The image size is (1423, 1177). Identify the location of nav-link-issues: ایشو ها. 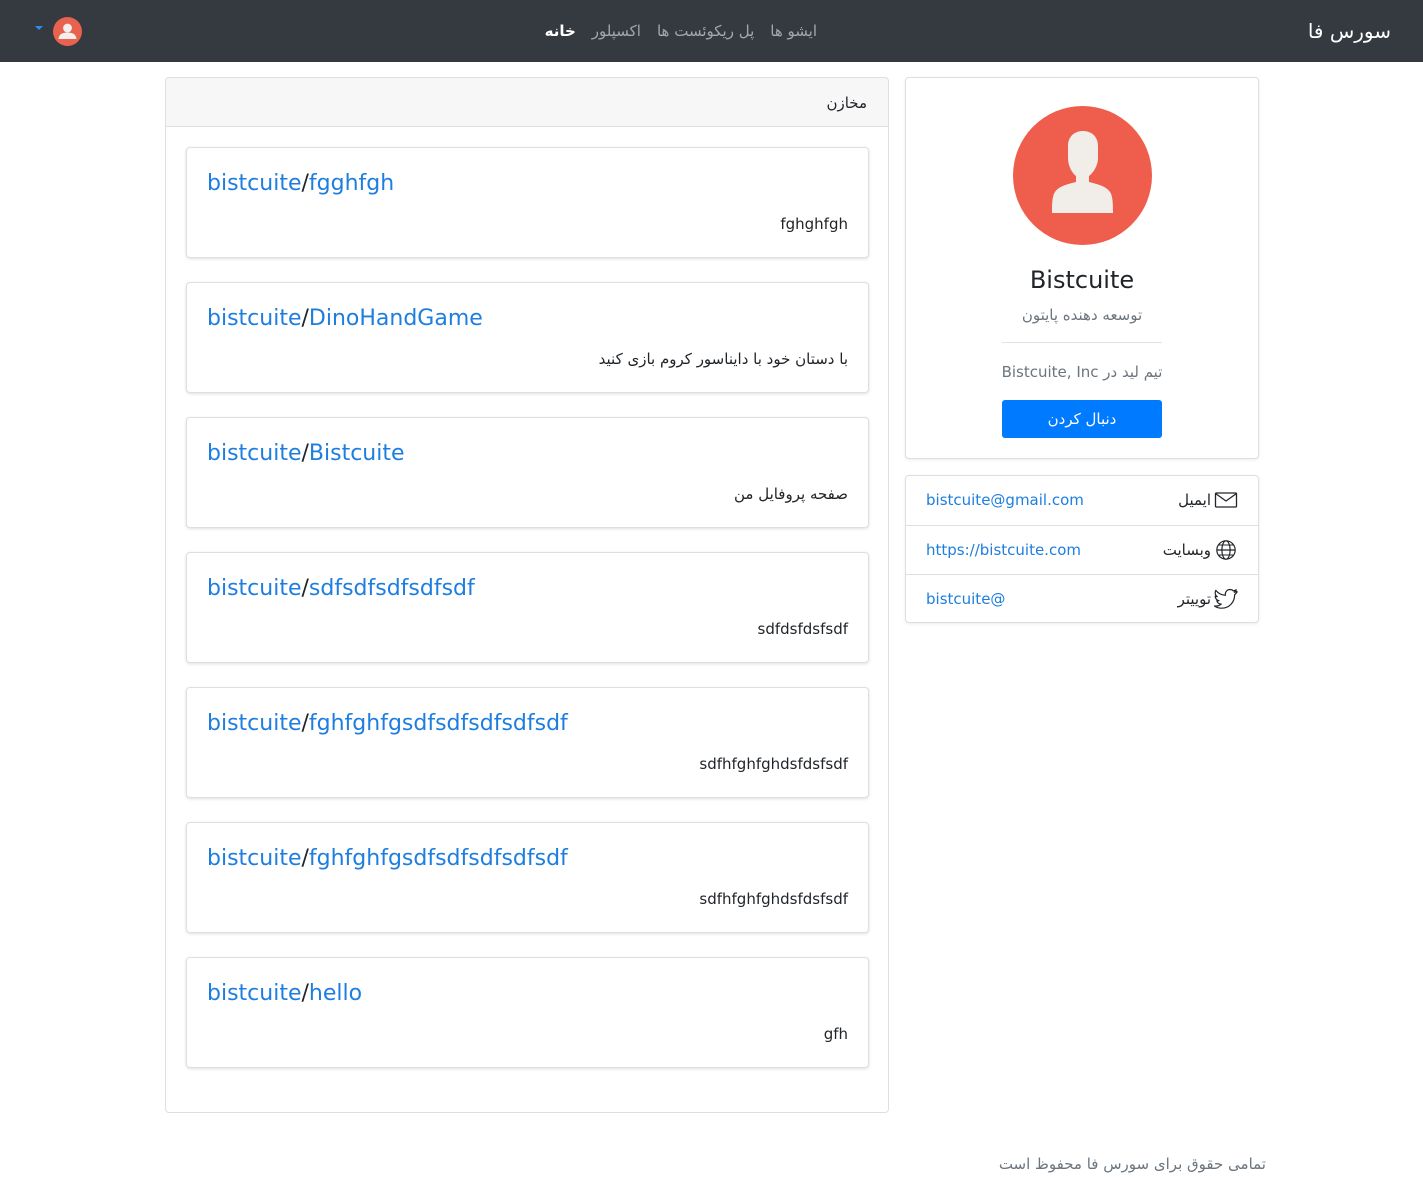
(793, 31).